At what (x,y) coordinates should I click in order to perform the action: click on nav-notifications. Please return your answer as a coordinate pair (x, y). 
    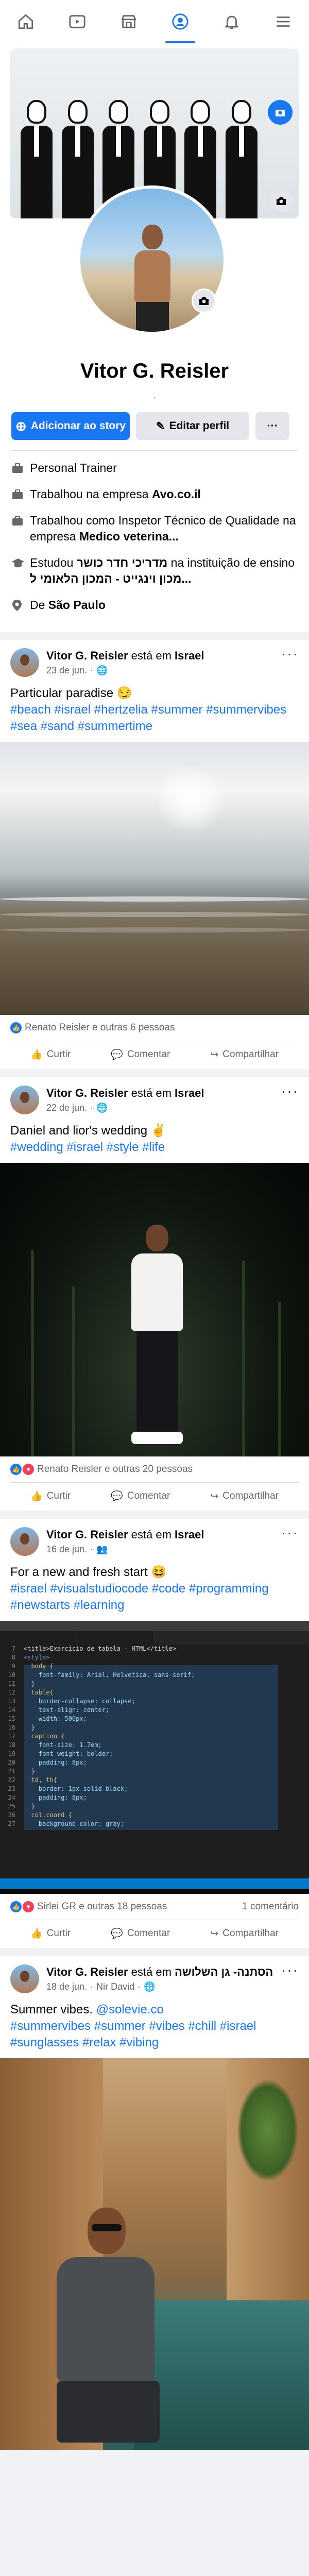
    Looking at the image, I should click on (232, 21).